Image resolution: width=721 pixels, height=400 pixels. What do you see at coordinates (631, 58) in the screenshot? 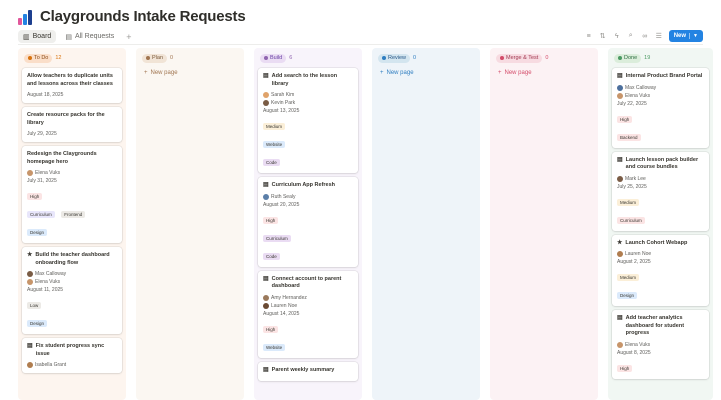
I see `column-name: Done` at bounding box center [631, 58].